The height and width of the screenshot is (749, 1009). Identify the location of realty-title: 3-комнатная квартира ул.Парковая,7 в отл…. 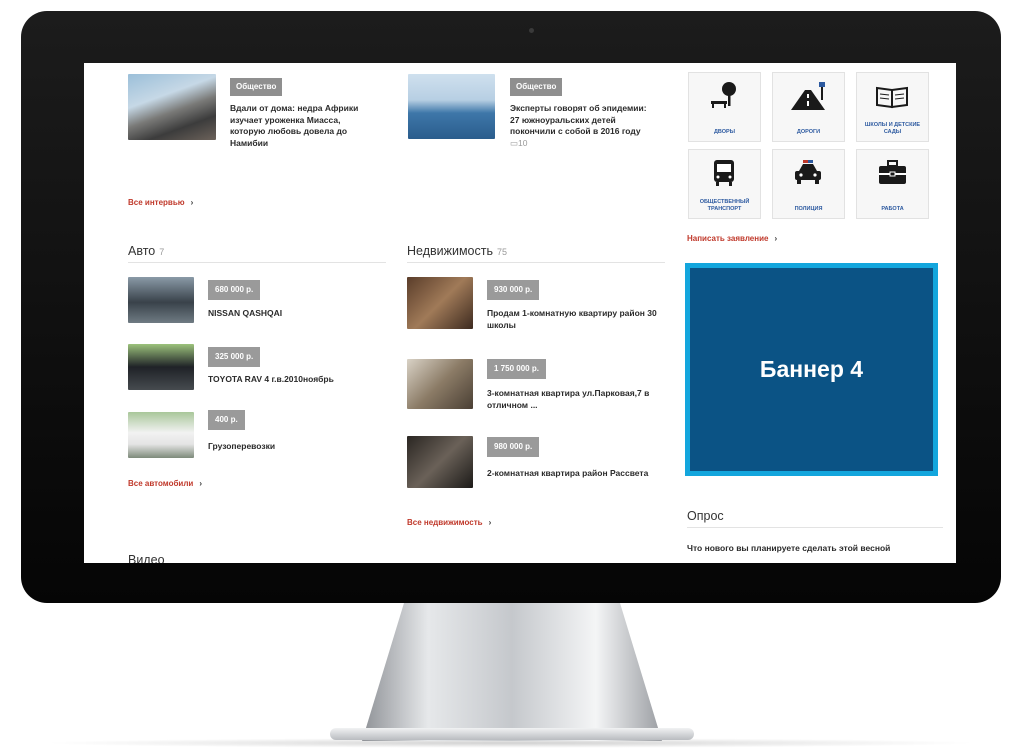
(576, 399).